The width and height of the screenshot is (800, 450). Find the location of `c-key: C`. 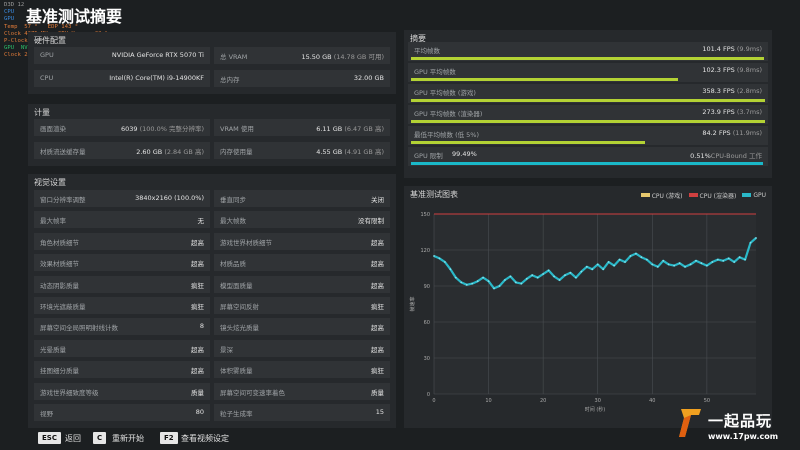

c-key: C is located at coordinates (100, 438).